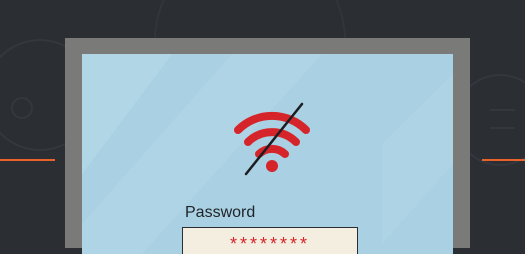  I want to click on accent-line-right, so click(503, 160).